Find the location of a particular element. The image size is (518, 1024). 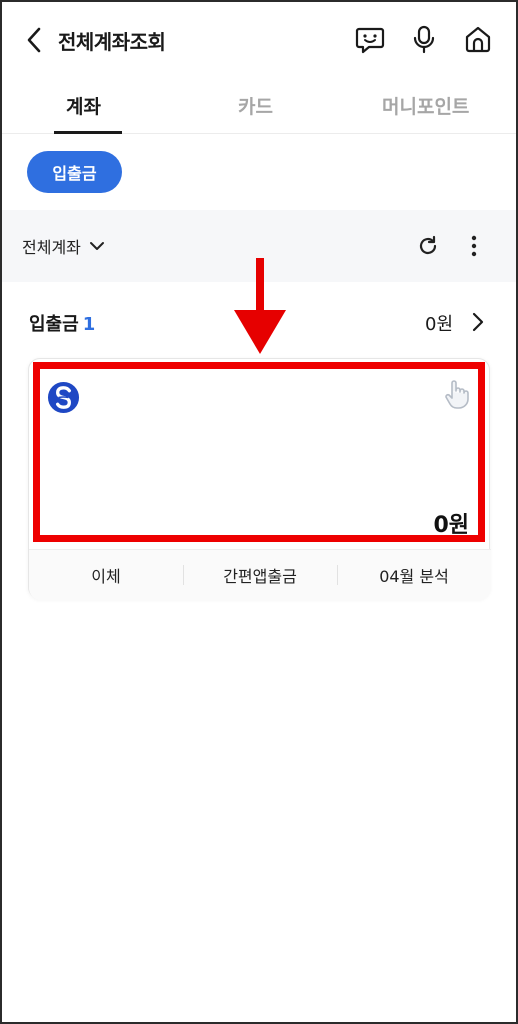

chevron-down-icon is located at coordinates (96, 246).